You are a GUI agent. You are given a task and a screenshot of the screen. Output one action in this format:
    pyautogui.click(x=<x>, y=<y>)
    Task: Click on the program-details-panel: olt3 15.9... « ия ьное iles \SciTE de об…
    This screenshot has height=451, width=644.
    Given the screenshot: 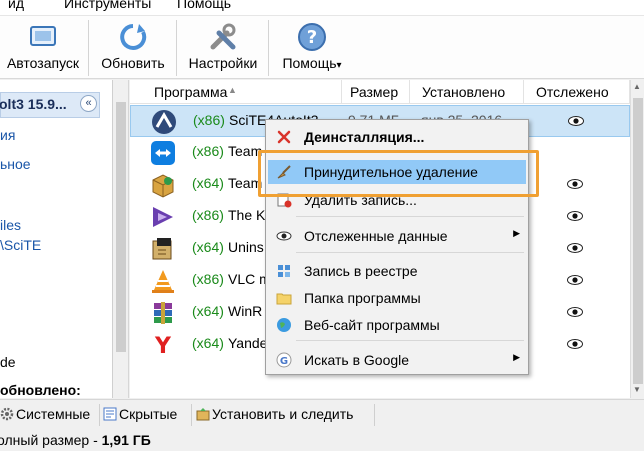 What is the action you would take?
    pyautogui.click(x=56, y=239)
    